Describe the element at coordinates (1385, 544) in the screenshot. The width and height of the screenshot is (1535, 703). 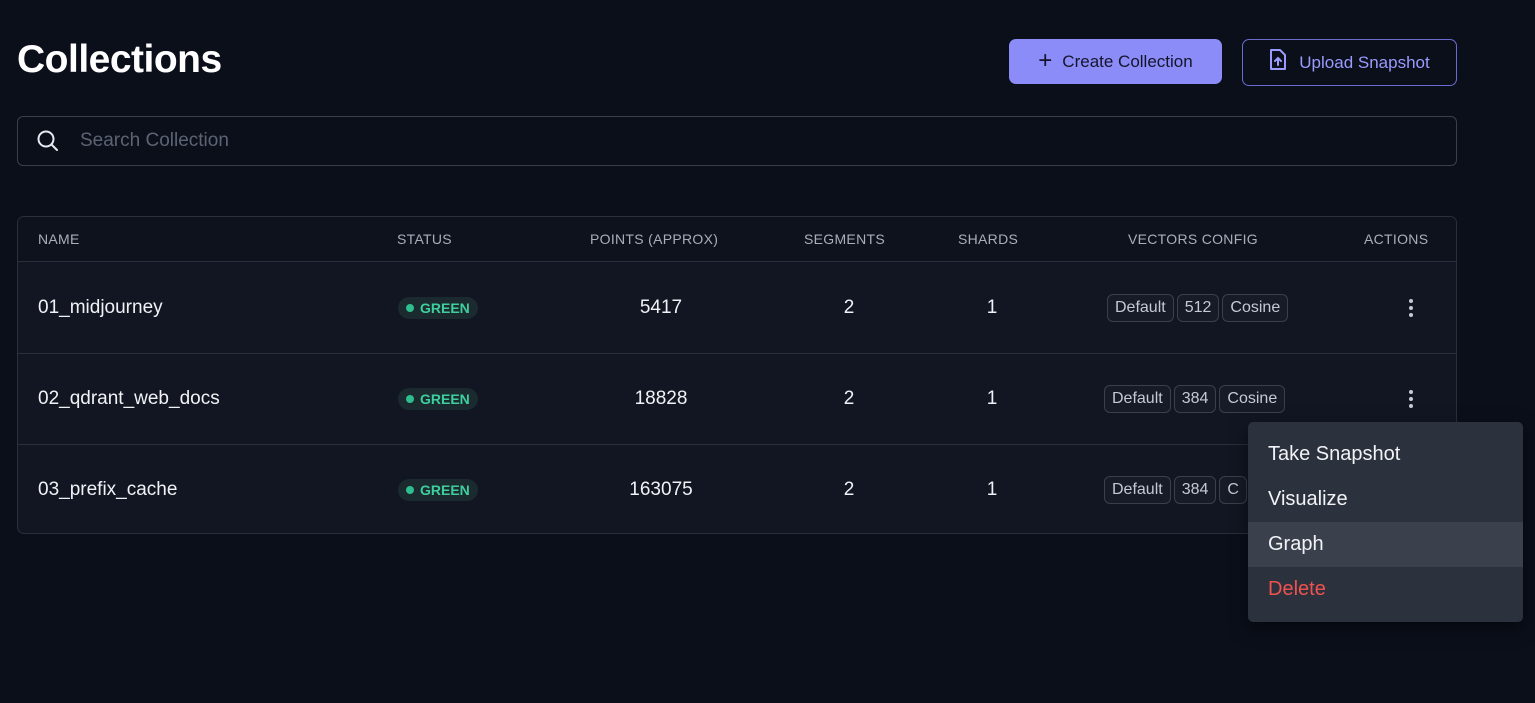
I see `menu-item-graph: Graph` at that location.